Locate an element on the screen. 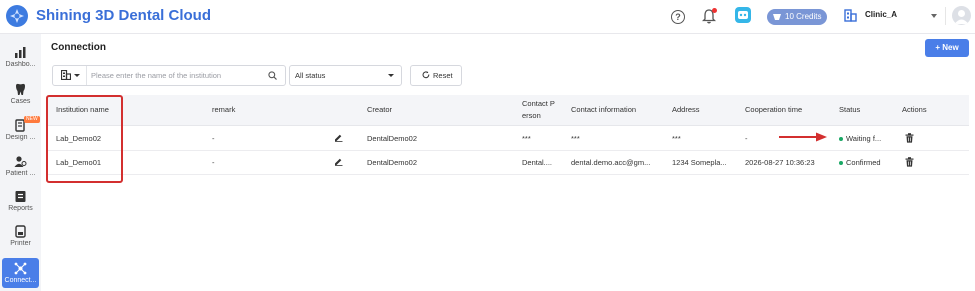 Image resolution: width=975 pixels, height=291 pixels. report-icon is located at coordinates (20, 196).